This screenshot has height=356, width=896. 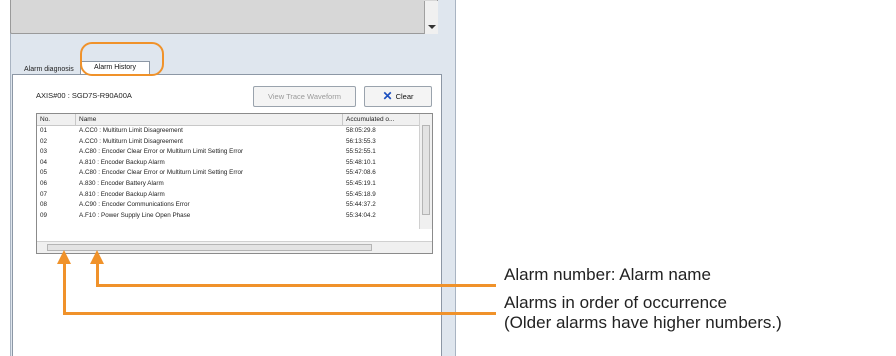 I want to click on table-row: 07 A.810 : Encoder Backup Alarm 55:45:18.9, so click(x=228, y=195).